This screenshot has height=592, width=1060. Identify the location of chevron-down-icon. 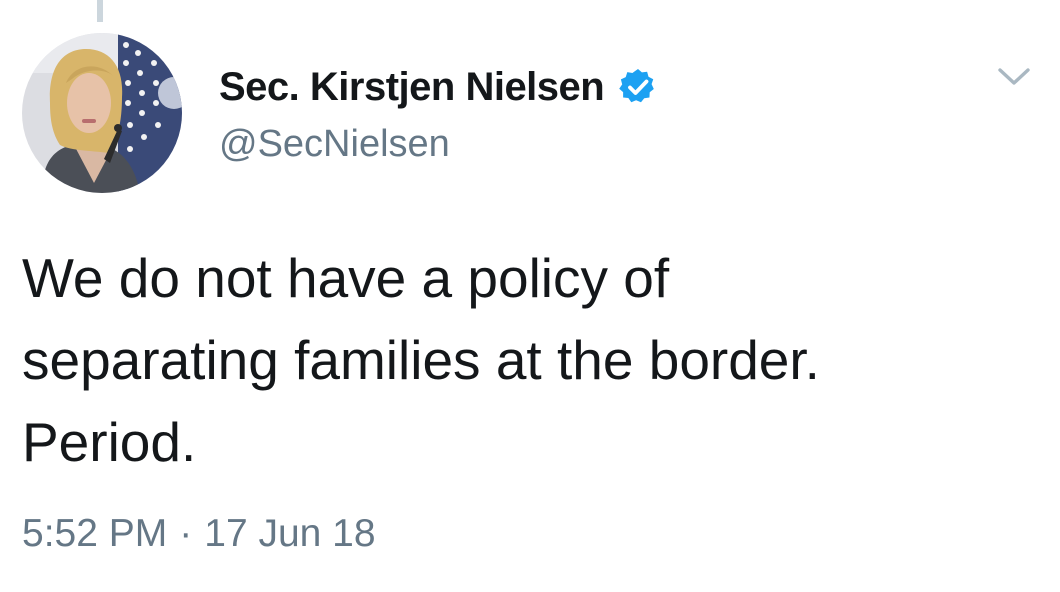
(1014, 77).